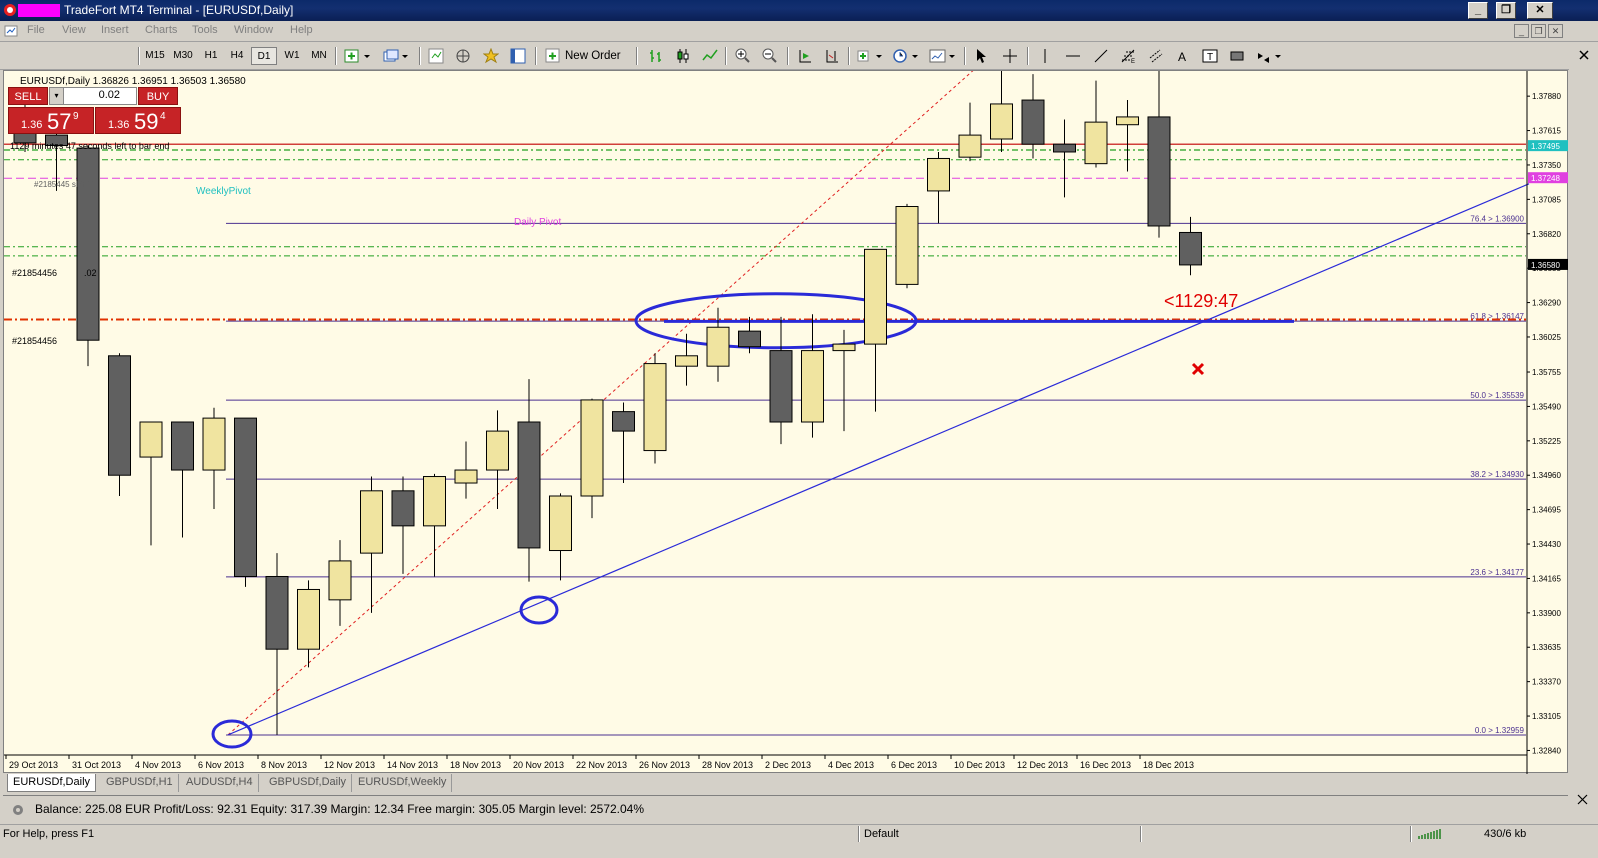 The image size is (1598, 858). I want to click on sell-price-button: 1.36 57 9, so click(51, 120).